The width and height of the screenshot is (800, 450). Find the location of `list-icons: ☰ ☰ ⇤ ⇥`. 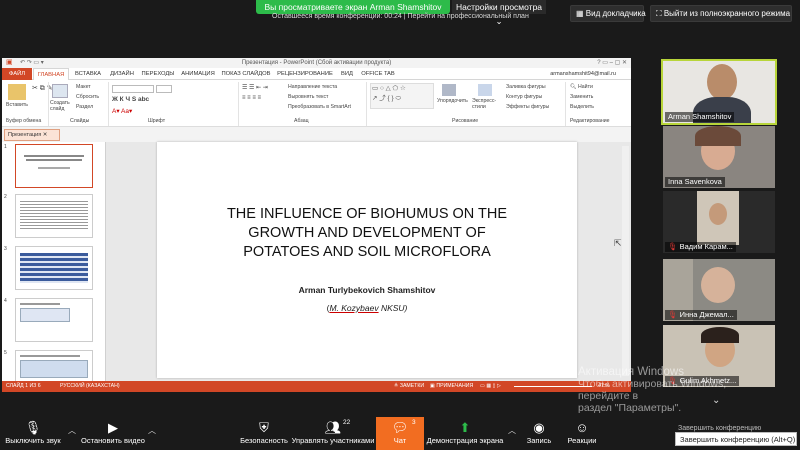

list-icons: ☰ ☰ ⇤ ⇥ is located at coordinates (255, 87).